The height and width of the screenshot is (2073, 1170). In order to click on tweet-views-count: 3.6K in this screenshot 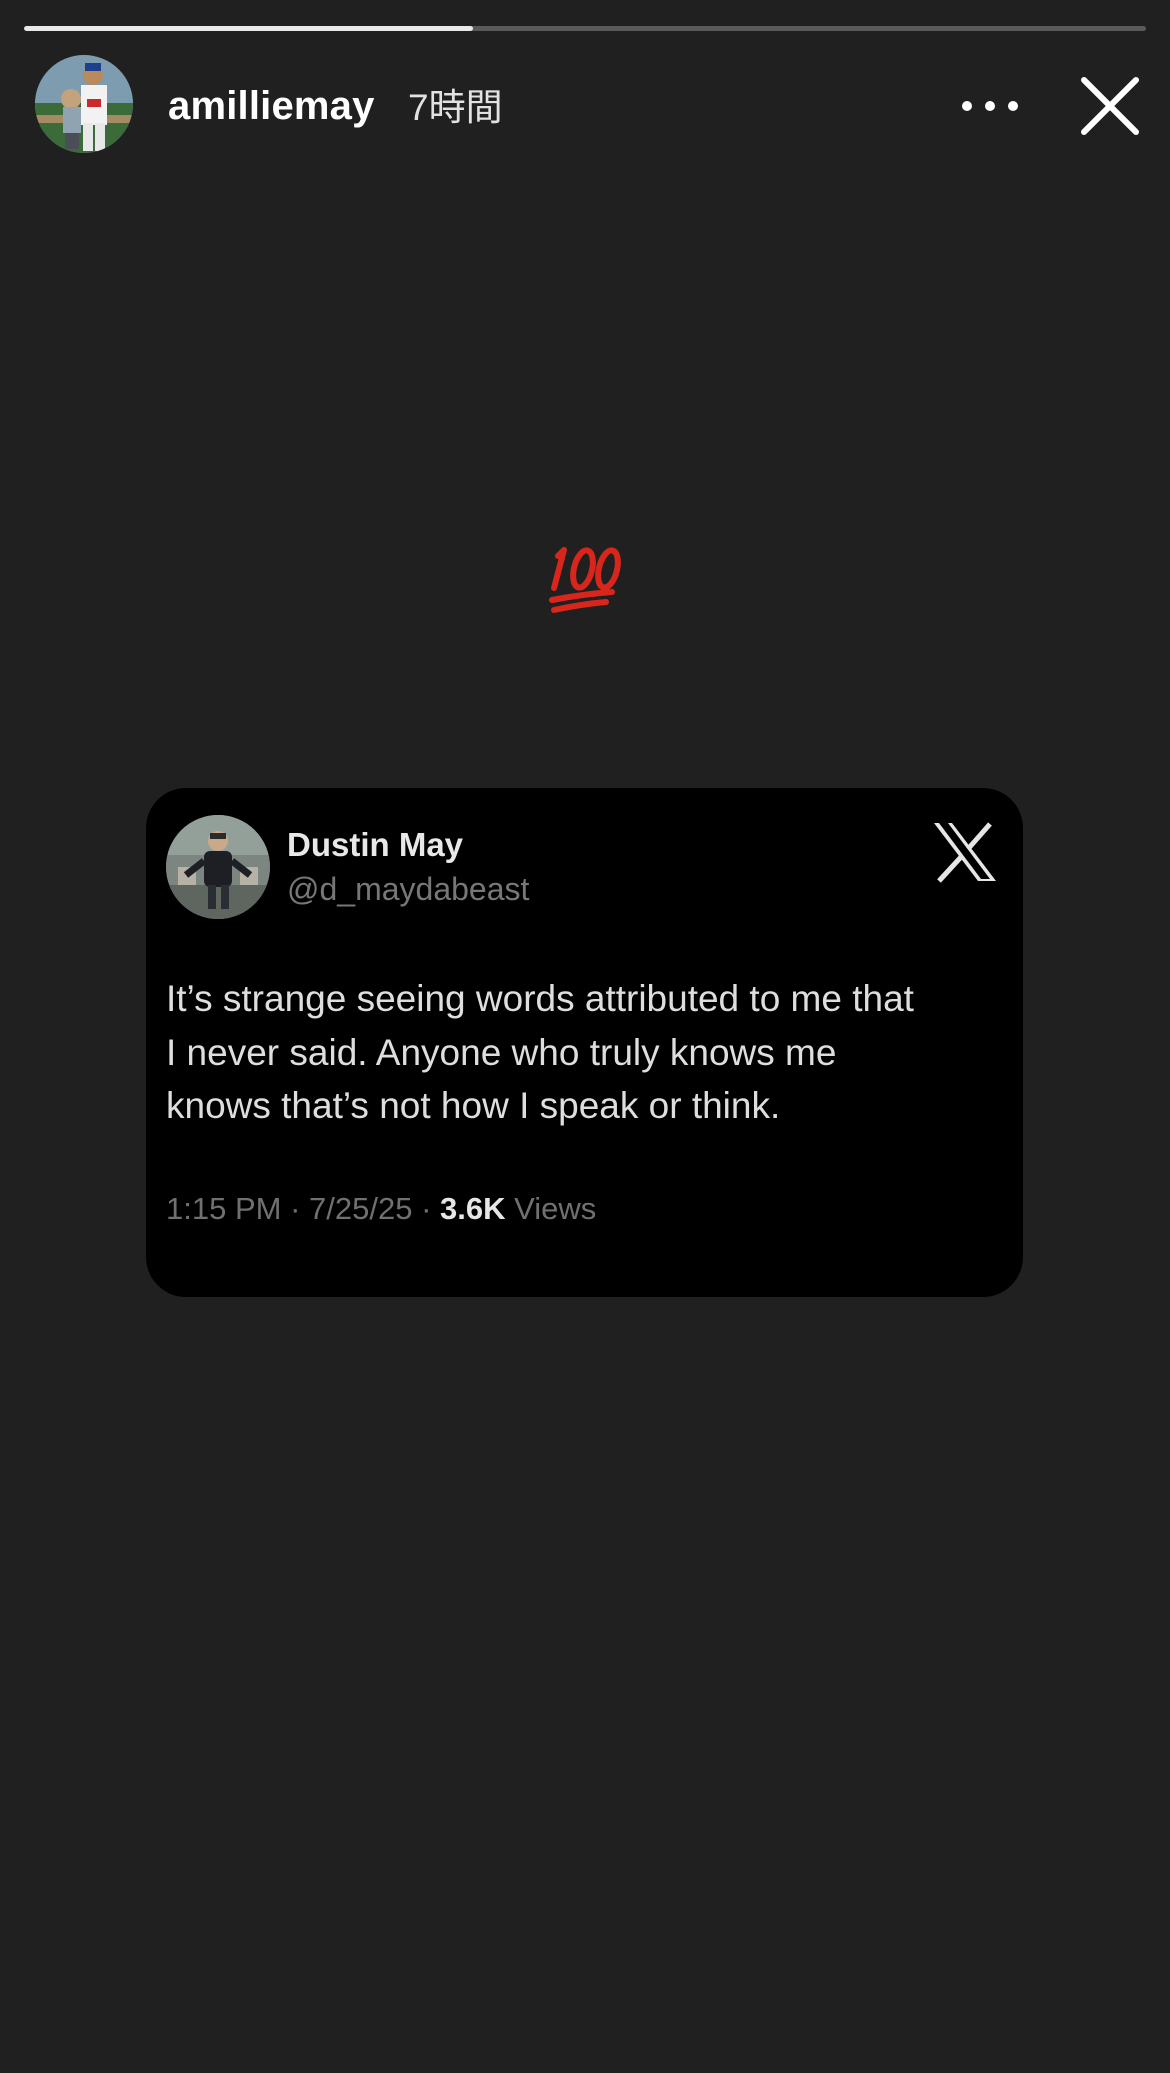, I will do `click(473, 1208)`.